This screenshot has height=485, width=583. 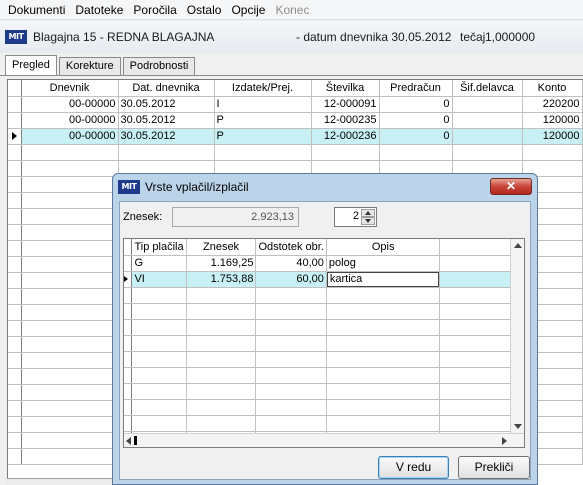 What do you see at coordinates (159, 66) in the screenshot?
I see `tab-podrobnosti: Podrobnosti` at bounding box center [159, 66].